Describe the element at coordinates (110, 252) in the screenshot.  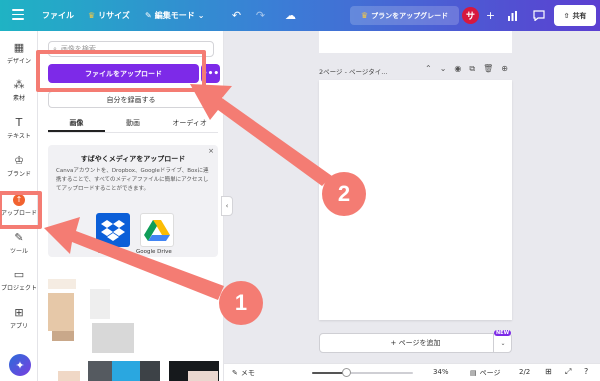
I see `dropbox-label: Dropbox` at that location.